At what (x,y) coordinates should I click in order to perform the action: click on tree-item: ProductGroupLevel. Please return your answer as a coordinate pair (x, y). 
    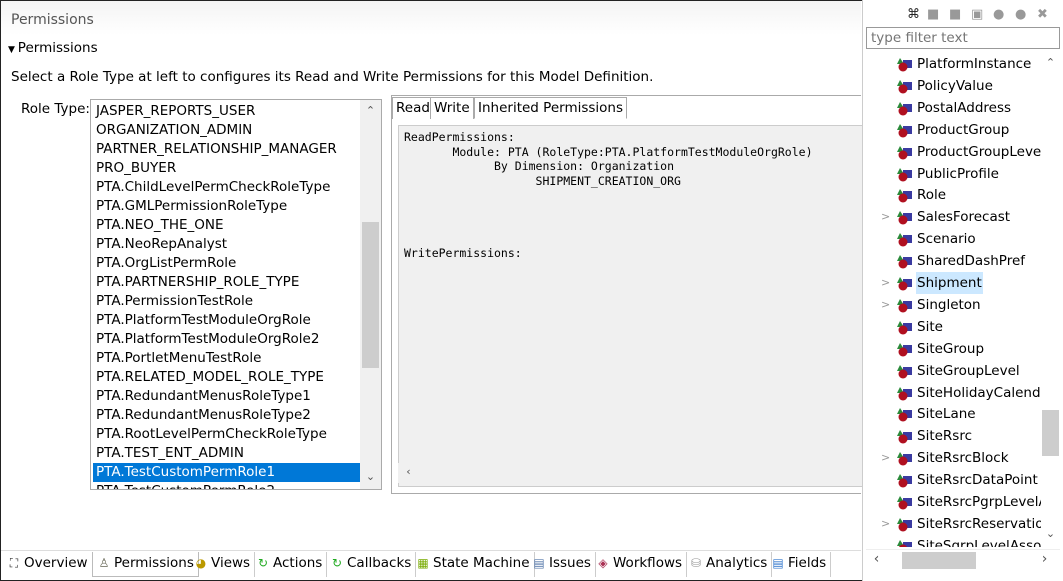
    Looking at the image, I should click on (952, 152).